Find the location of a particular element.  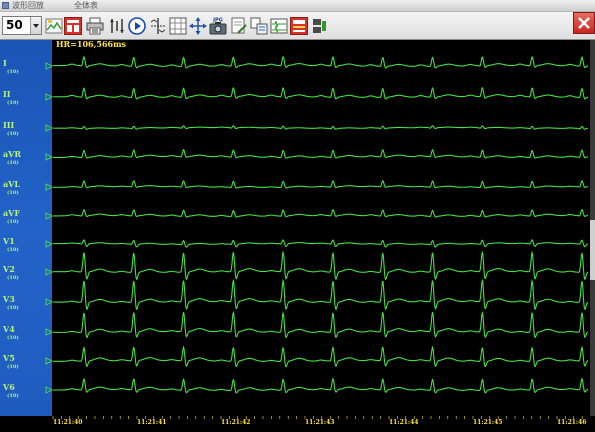

lead-marker-V5 is located at coordinates (49, 361).